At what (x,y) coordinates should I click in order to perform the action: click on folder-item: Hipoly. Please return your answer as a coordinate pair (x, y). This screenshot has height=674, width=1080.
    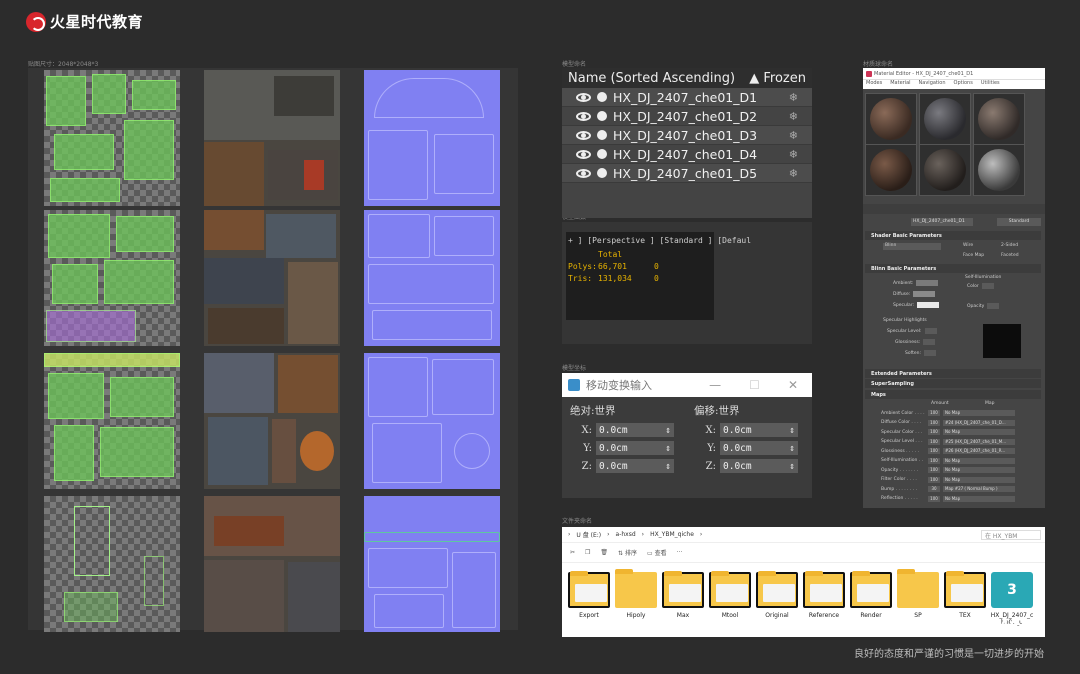
    Looking at the image, I should click on (636, 594).